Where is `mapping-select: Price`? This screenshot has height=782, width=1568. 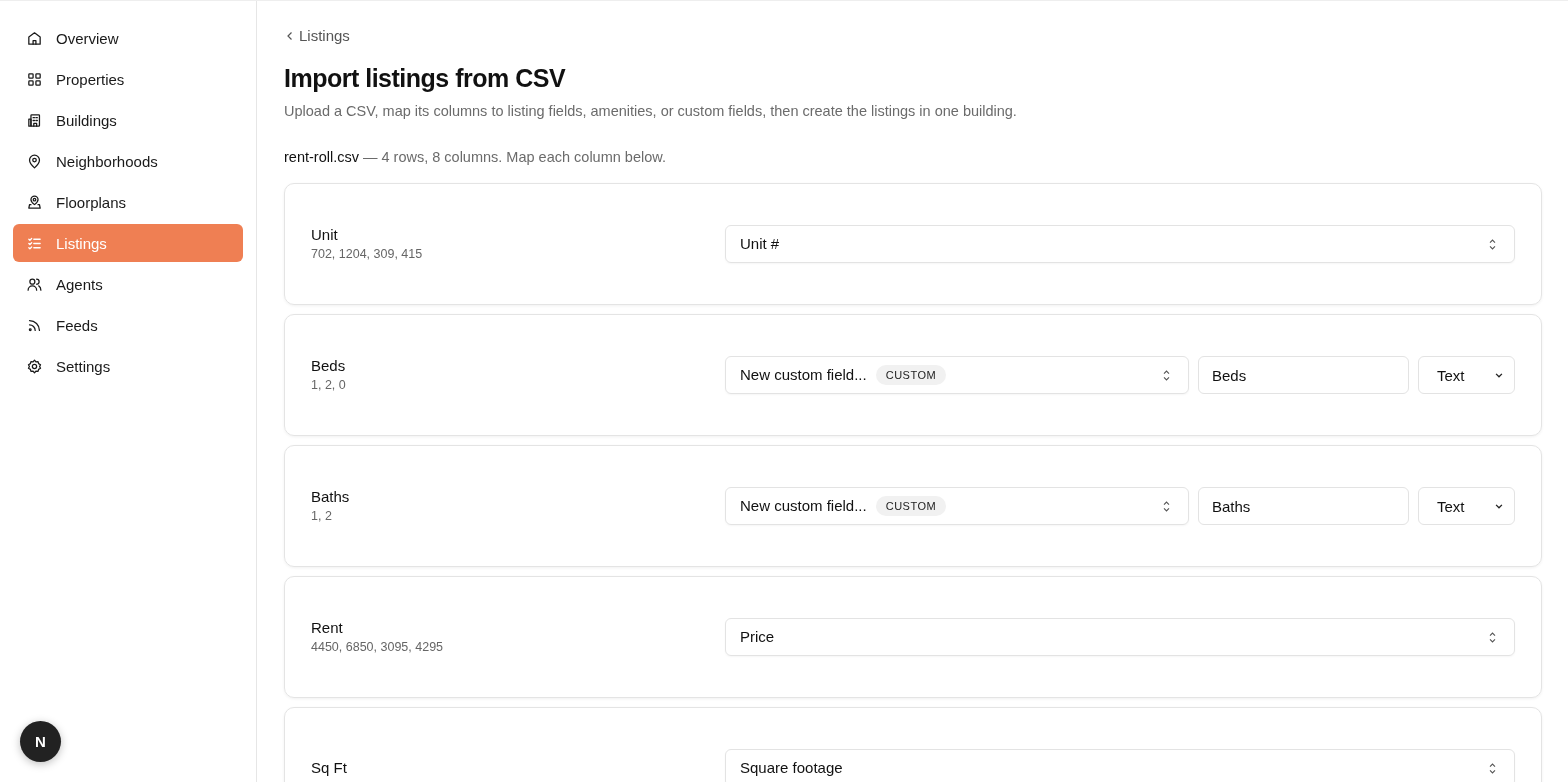
mapping-select: Price is located at coordinates (1120, 637).